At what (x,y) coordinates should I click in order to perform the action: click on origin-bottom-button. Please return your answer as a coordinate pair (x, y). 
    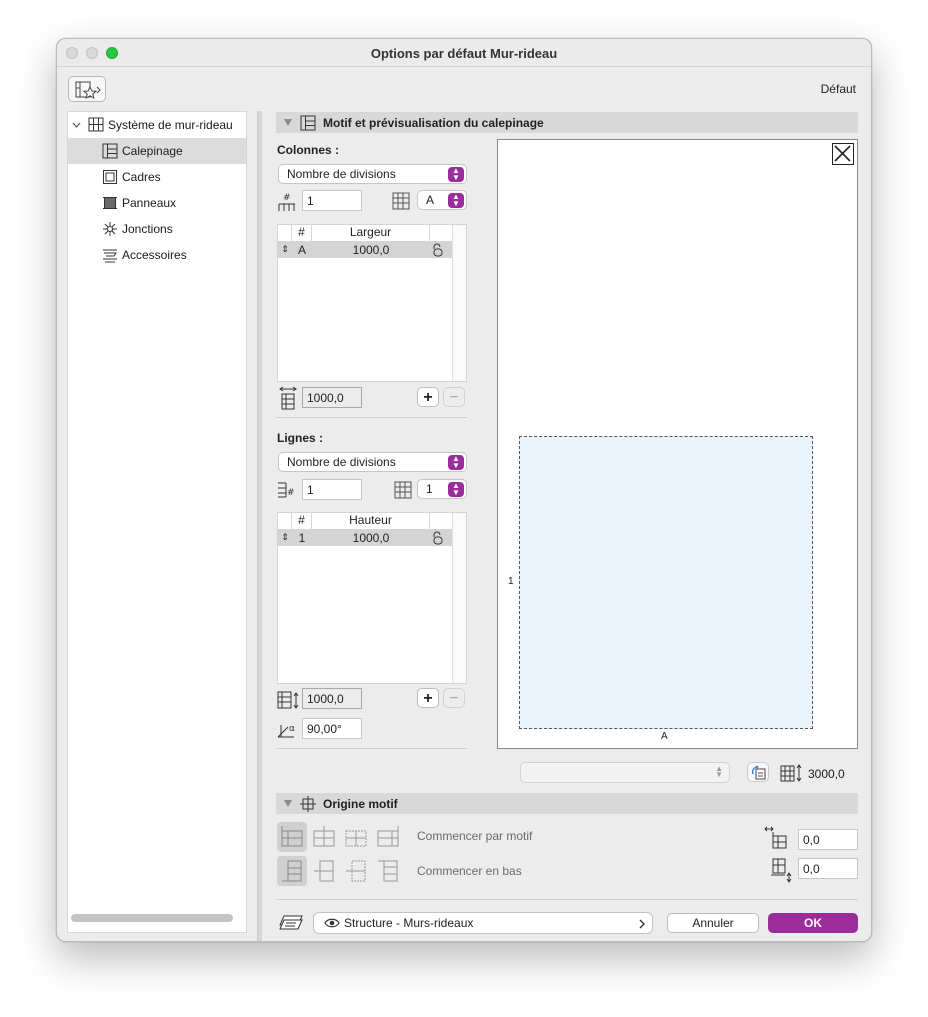
    Looking at the image, I should click on (292, 871).